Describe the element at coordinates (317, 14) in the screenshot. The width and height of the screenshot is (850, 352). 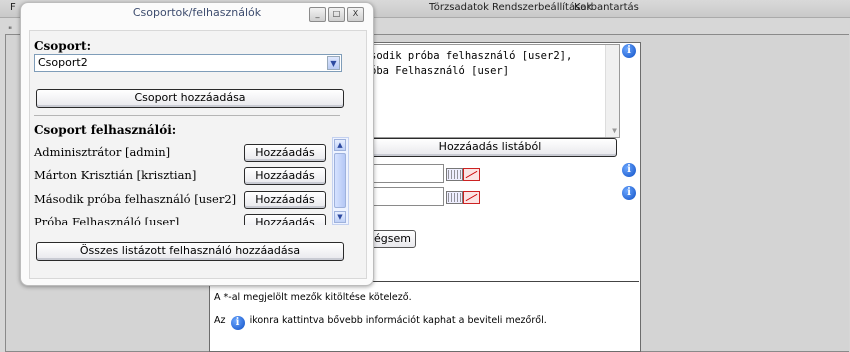
I see `minimize-icon: _` at that location.